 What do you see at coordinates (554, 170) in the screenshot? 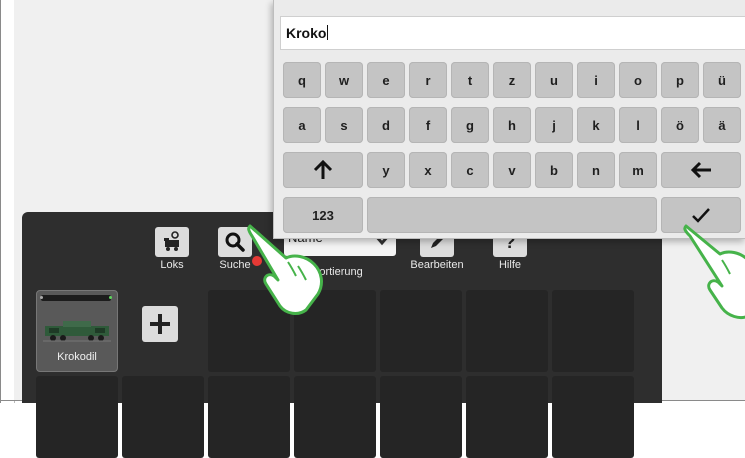
I see `key-b: b` at bounding box center [554, 170].